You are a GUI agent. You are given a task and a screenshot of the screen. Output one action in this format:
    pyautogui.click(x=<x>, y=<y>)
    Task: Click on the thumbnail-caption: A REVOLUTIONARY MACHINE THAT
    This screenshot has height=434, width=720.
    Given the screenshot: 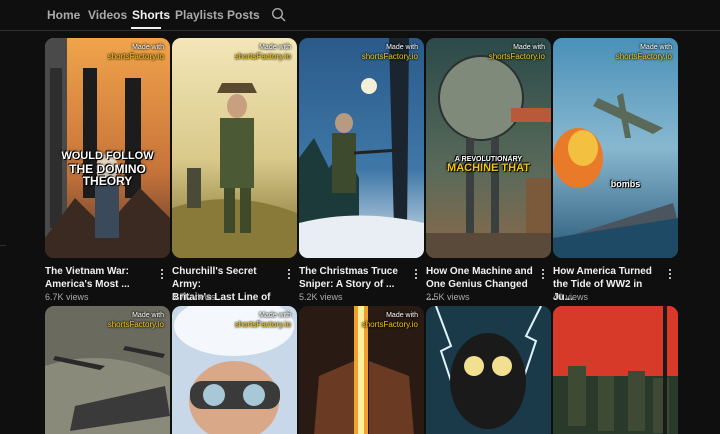 What is the action you would take?
    pyautogui.click(x=488, y=165)
    